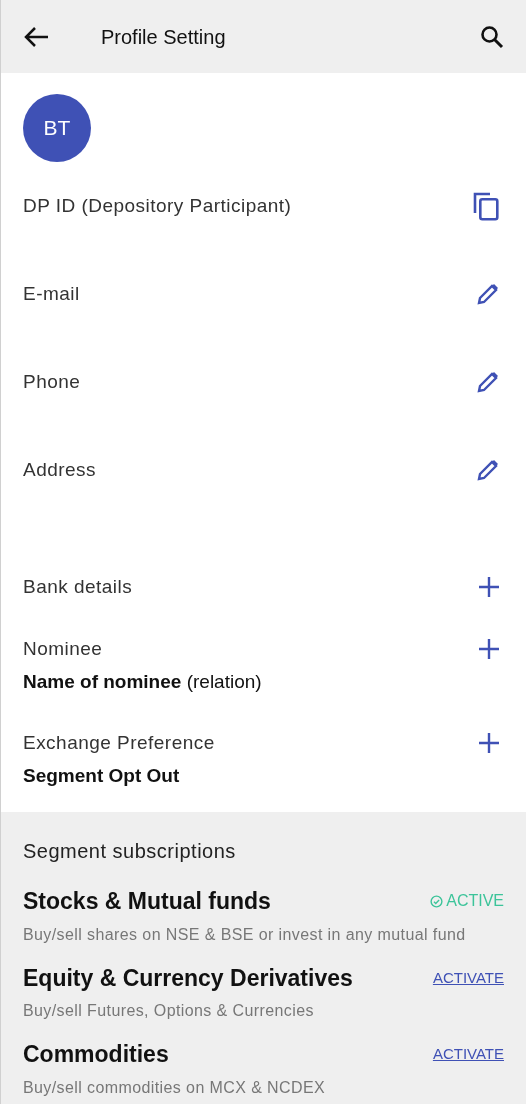 Image resolution: width=526 pixels, height=1104 pixels. What do you see at coordinates (63, 648) in the screenshot?
I see `field-label: Nominee` at bounding box center [63, 648].